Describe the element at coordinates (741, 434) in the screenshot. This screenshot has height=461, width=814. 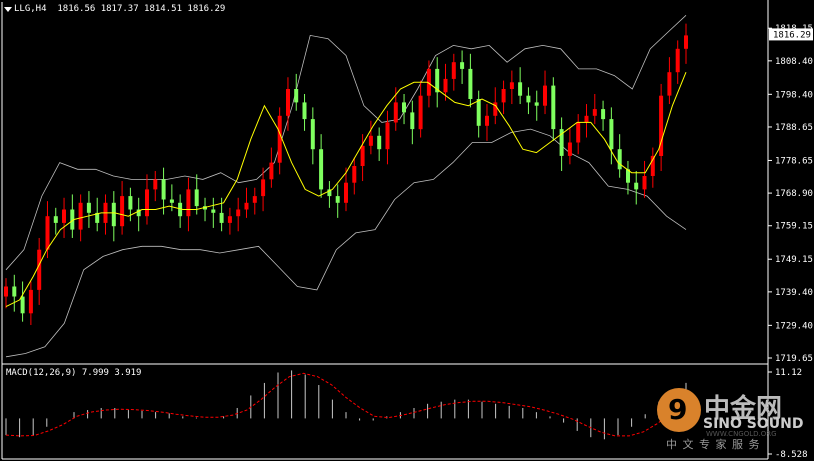
I see `watermark-site: WWW.CNGOLD.ORG` at that location.